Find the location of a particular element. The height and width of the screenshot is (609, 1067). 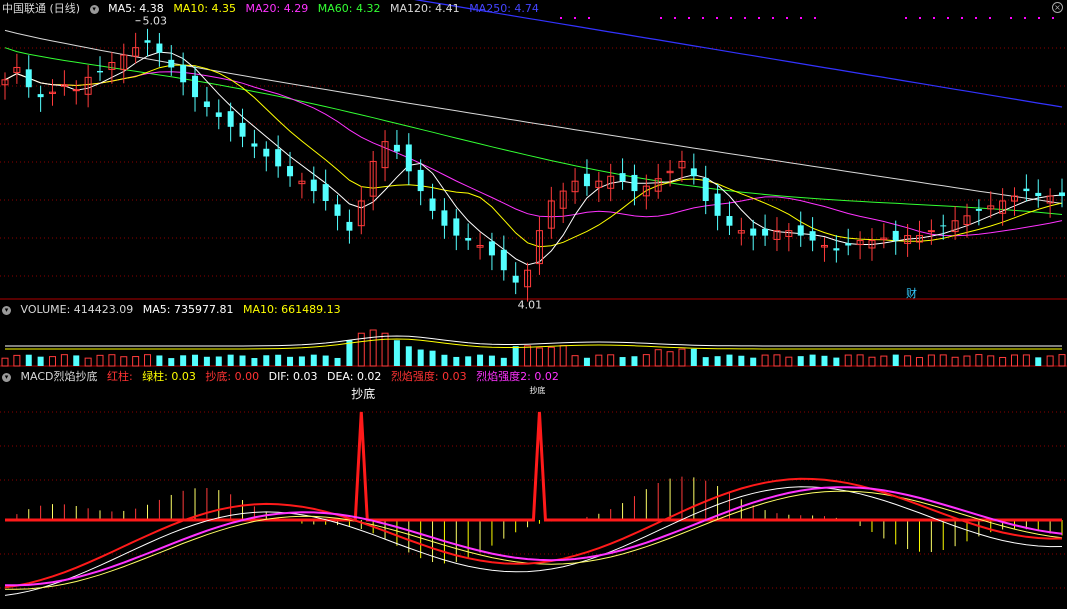

volume-ma5: MA5: 735977.81 is located at coordinates (188, 309).